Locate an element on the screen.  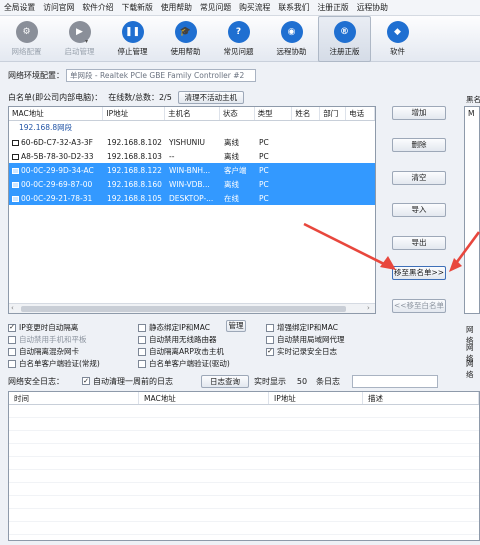
mac-text: 00-0C-29-21-78-31 is located at coordinates (57, 198).